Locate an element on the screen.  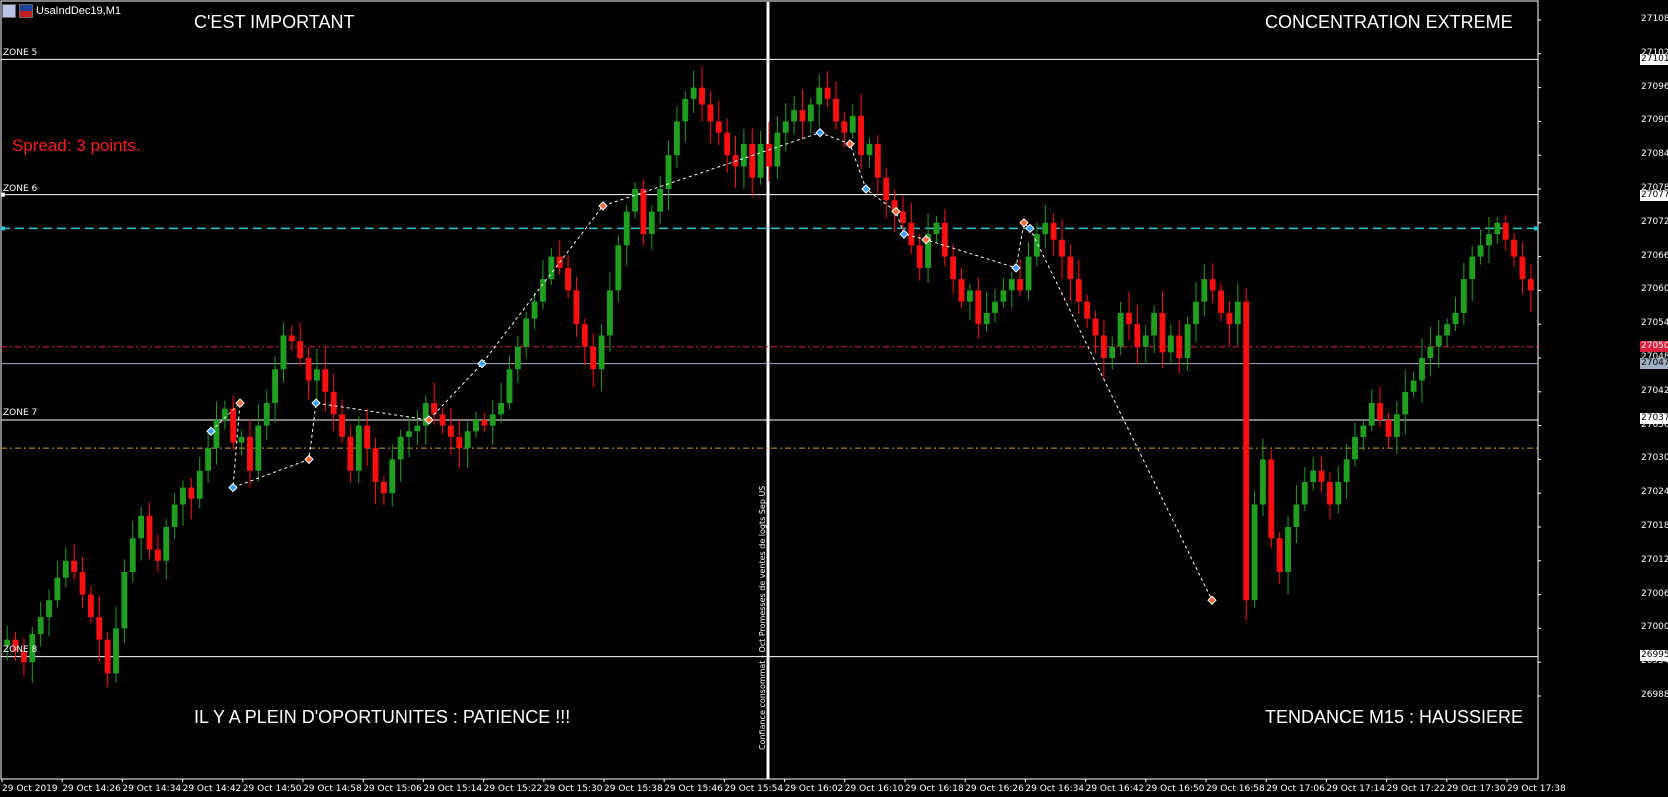
time-axis-label: 29 Oct 16:10 is located at coordinates (874, 789).